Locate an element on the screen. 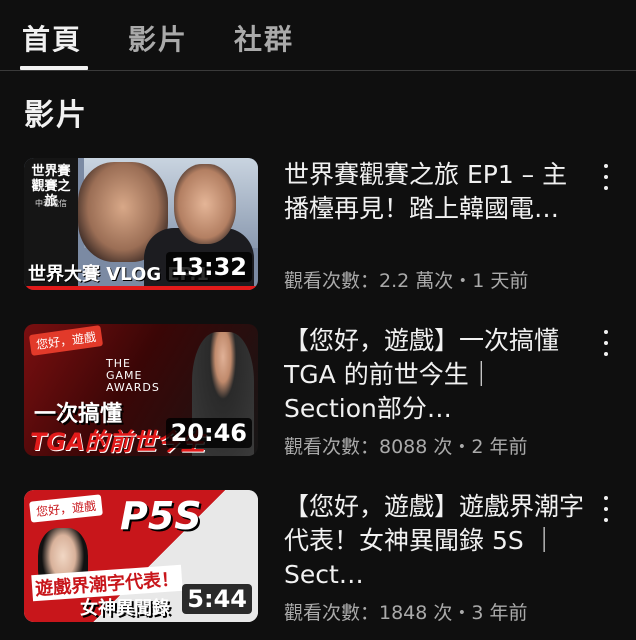 This screenshot has height=640, width=636. video-meta: 觀看次數：2.2 萬次・1 天前 is located at coordinates (406, 281).